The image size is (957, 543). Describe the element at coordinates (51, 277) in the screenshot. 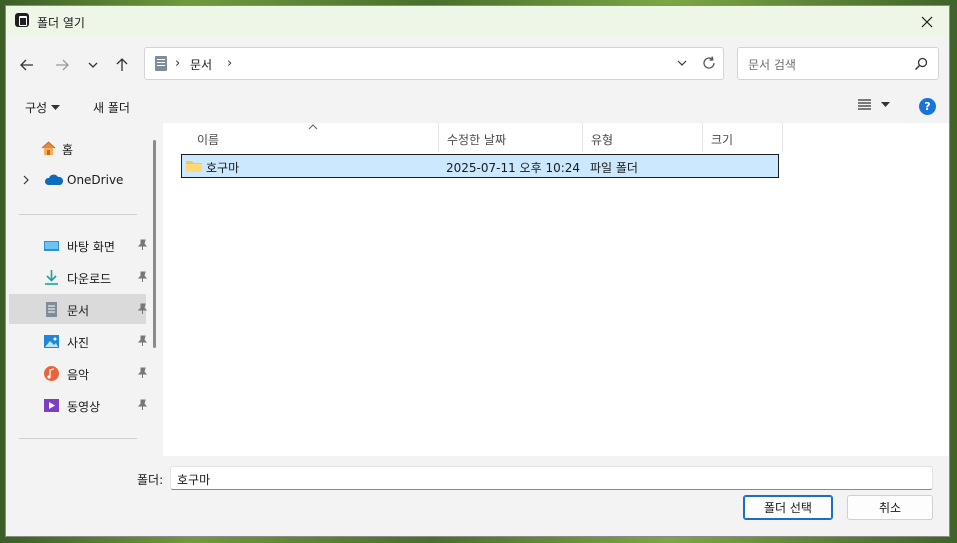

I see `download-icon` at that location.